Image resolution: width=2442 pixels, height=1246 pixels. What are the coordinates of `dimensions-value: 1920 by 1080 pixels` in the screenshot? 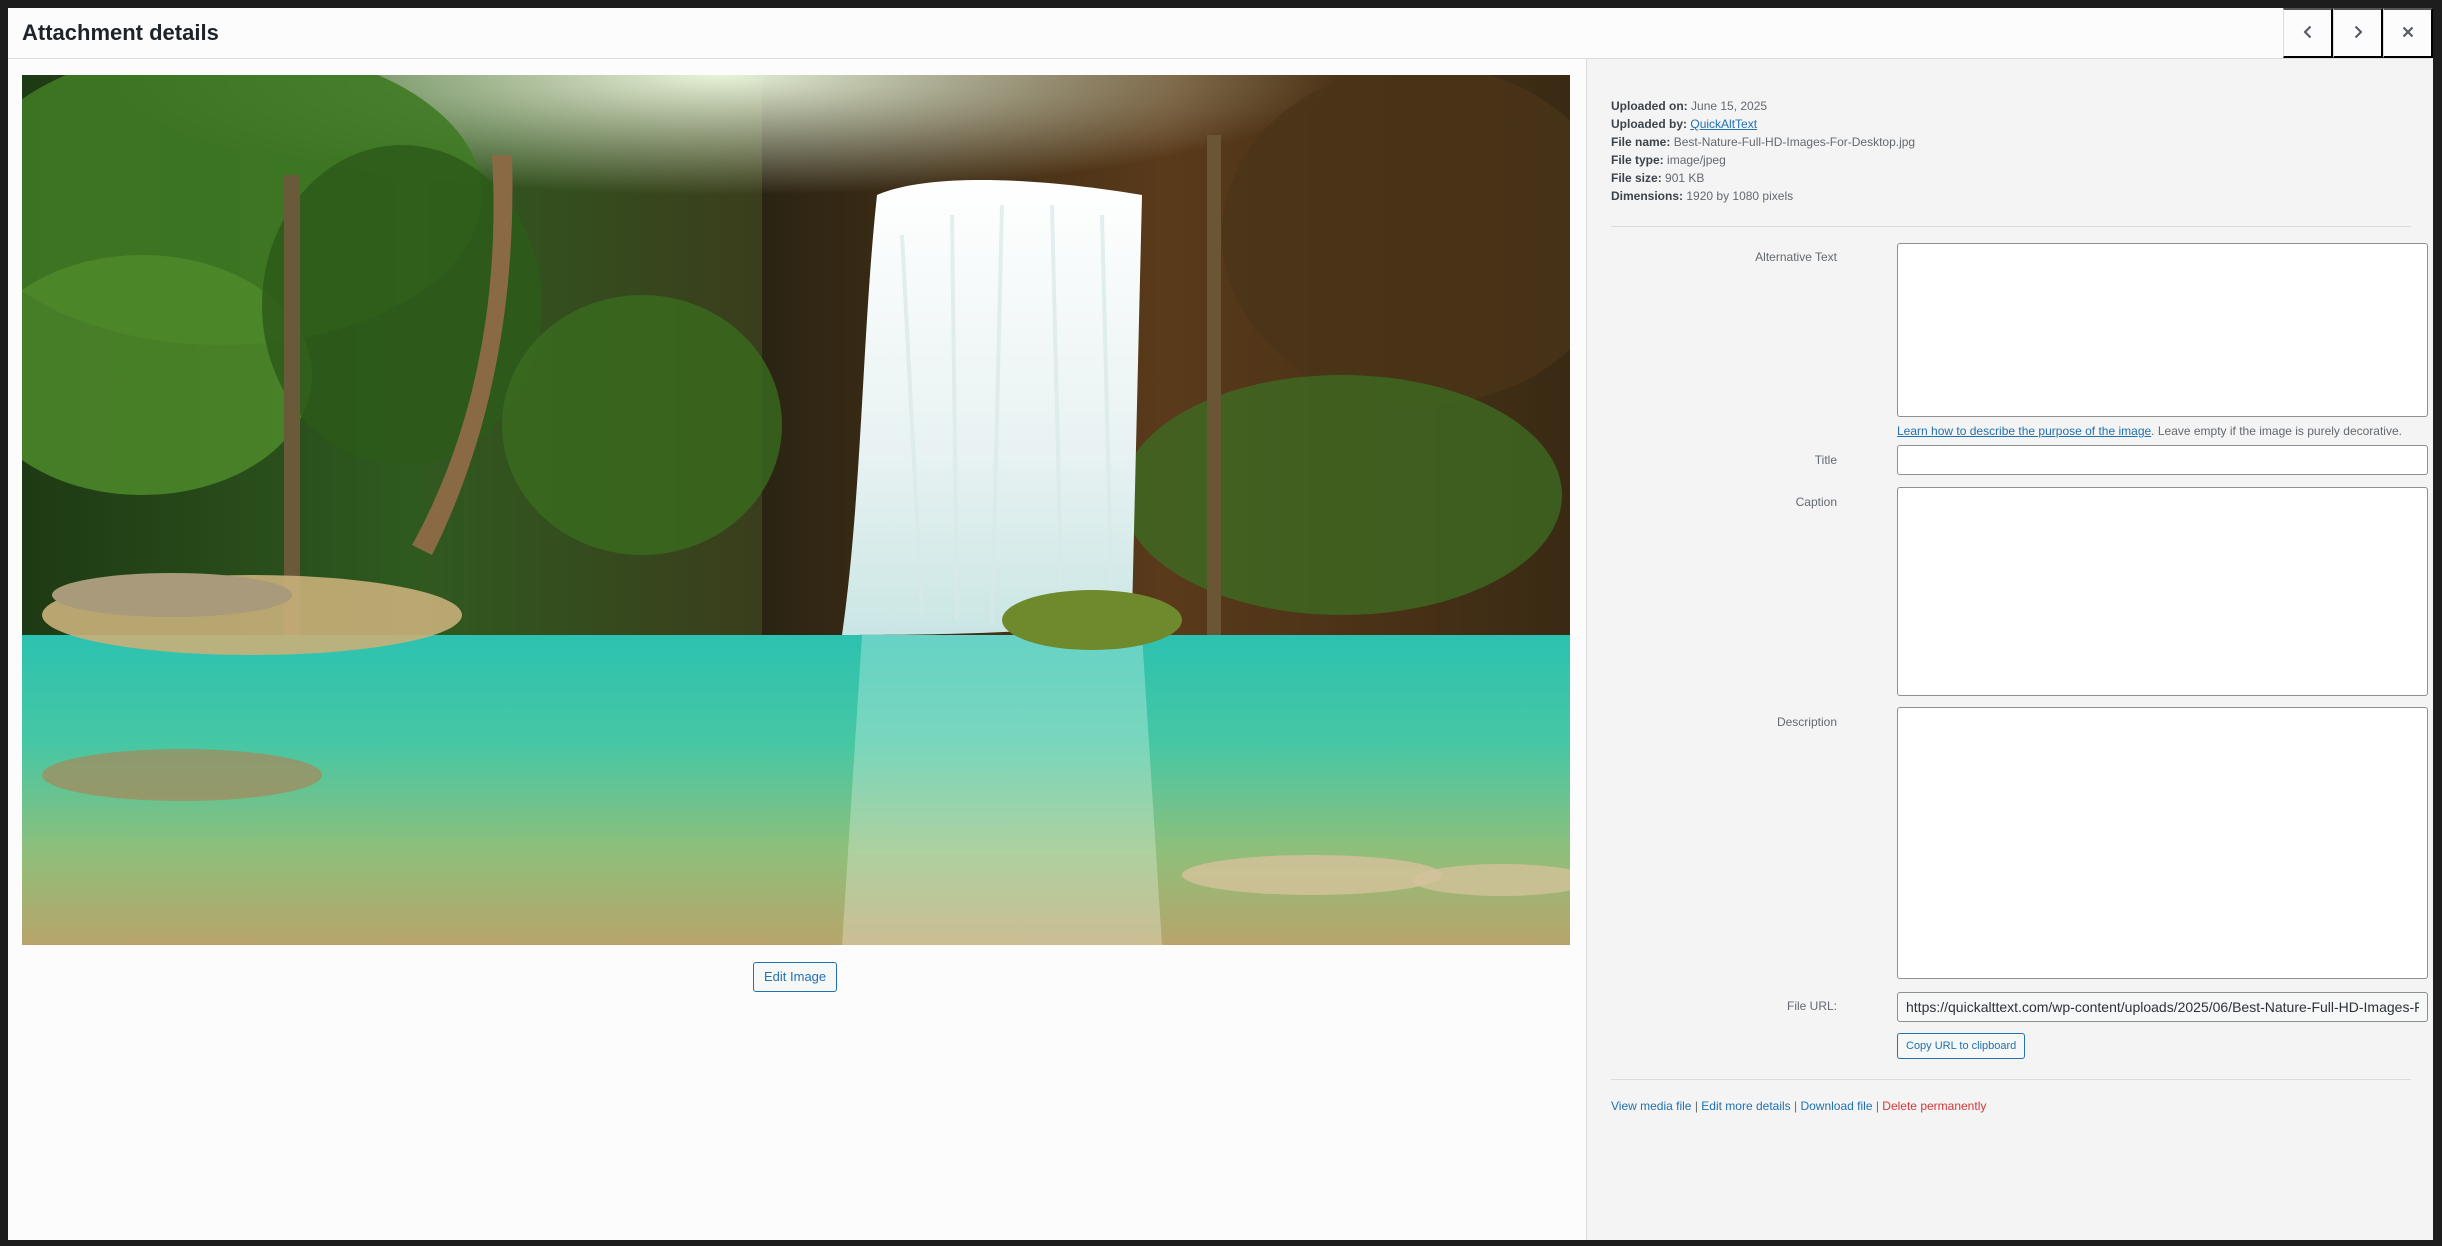 It's located at (1740, 196).